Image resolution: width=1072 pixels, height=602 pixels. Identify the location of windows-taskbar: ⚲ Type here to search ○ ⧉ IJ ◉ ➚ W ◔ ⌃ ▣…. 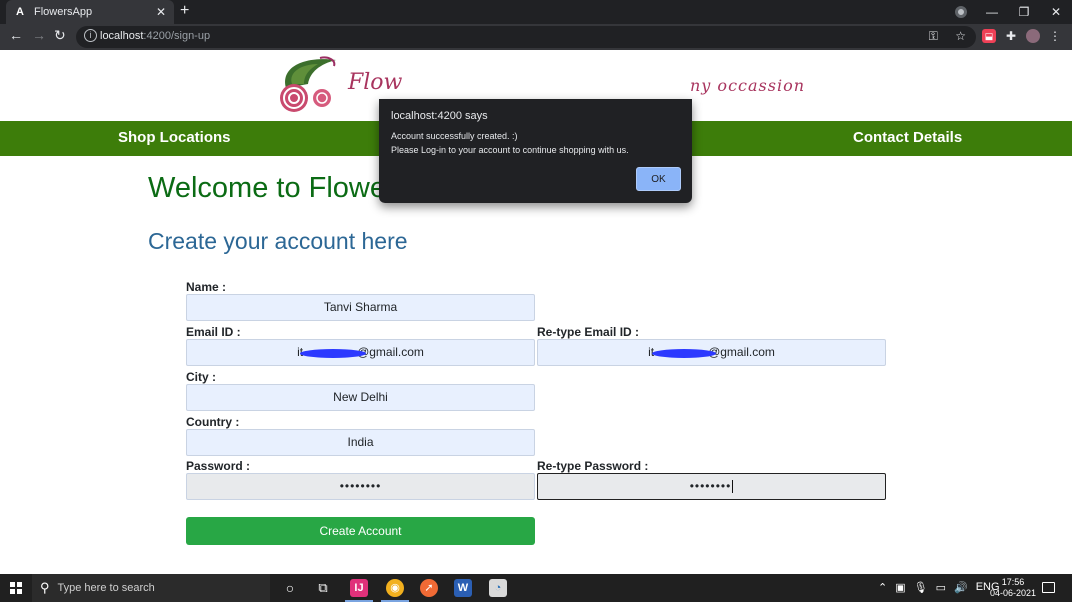
(536, 588).